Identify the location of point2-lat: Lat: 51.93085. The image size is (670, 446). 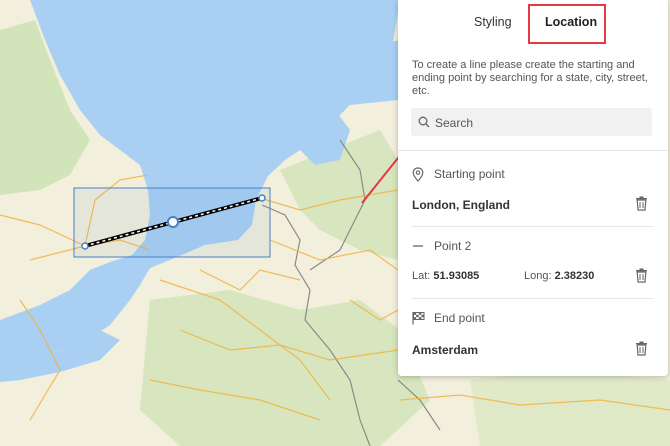
(445, 276).